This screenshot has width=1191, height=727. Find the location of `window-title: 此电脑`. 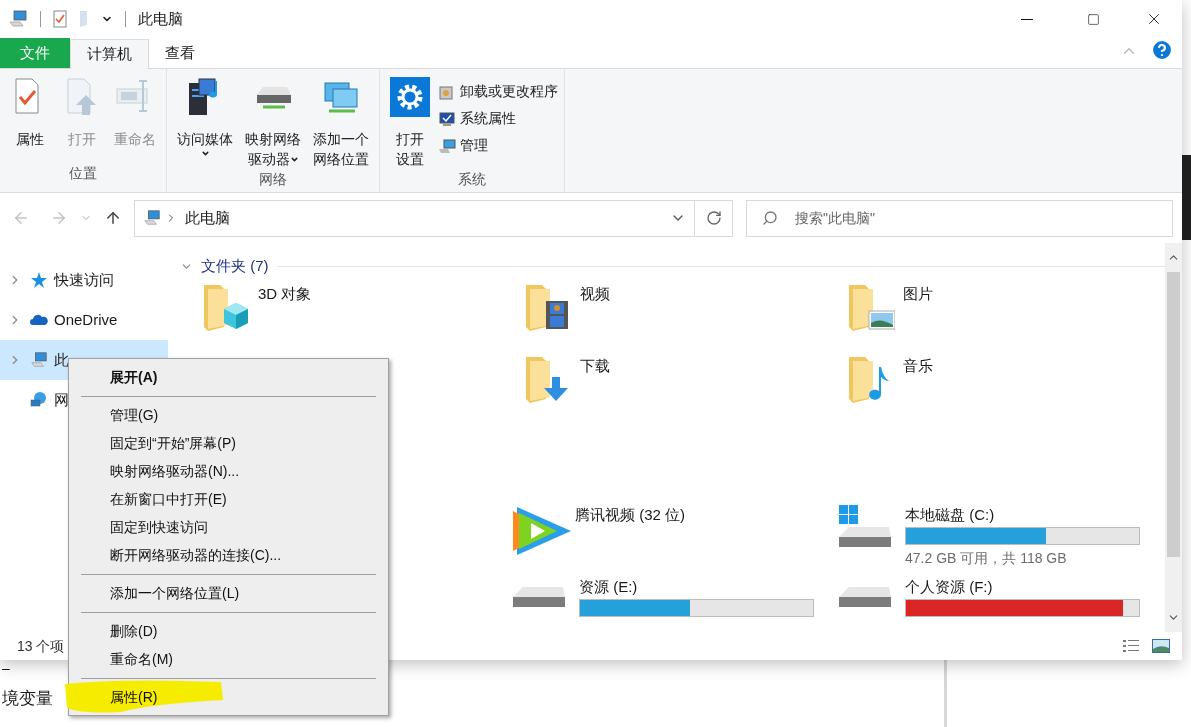

window-title: 此电脑 is located at coordinates (160, 18).